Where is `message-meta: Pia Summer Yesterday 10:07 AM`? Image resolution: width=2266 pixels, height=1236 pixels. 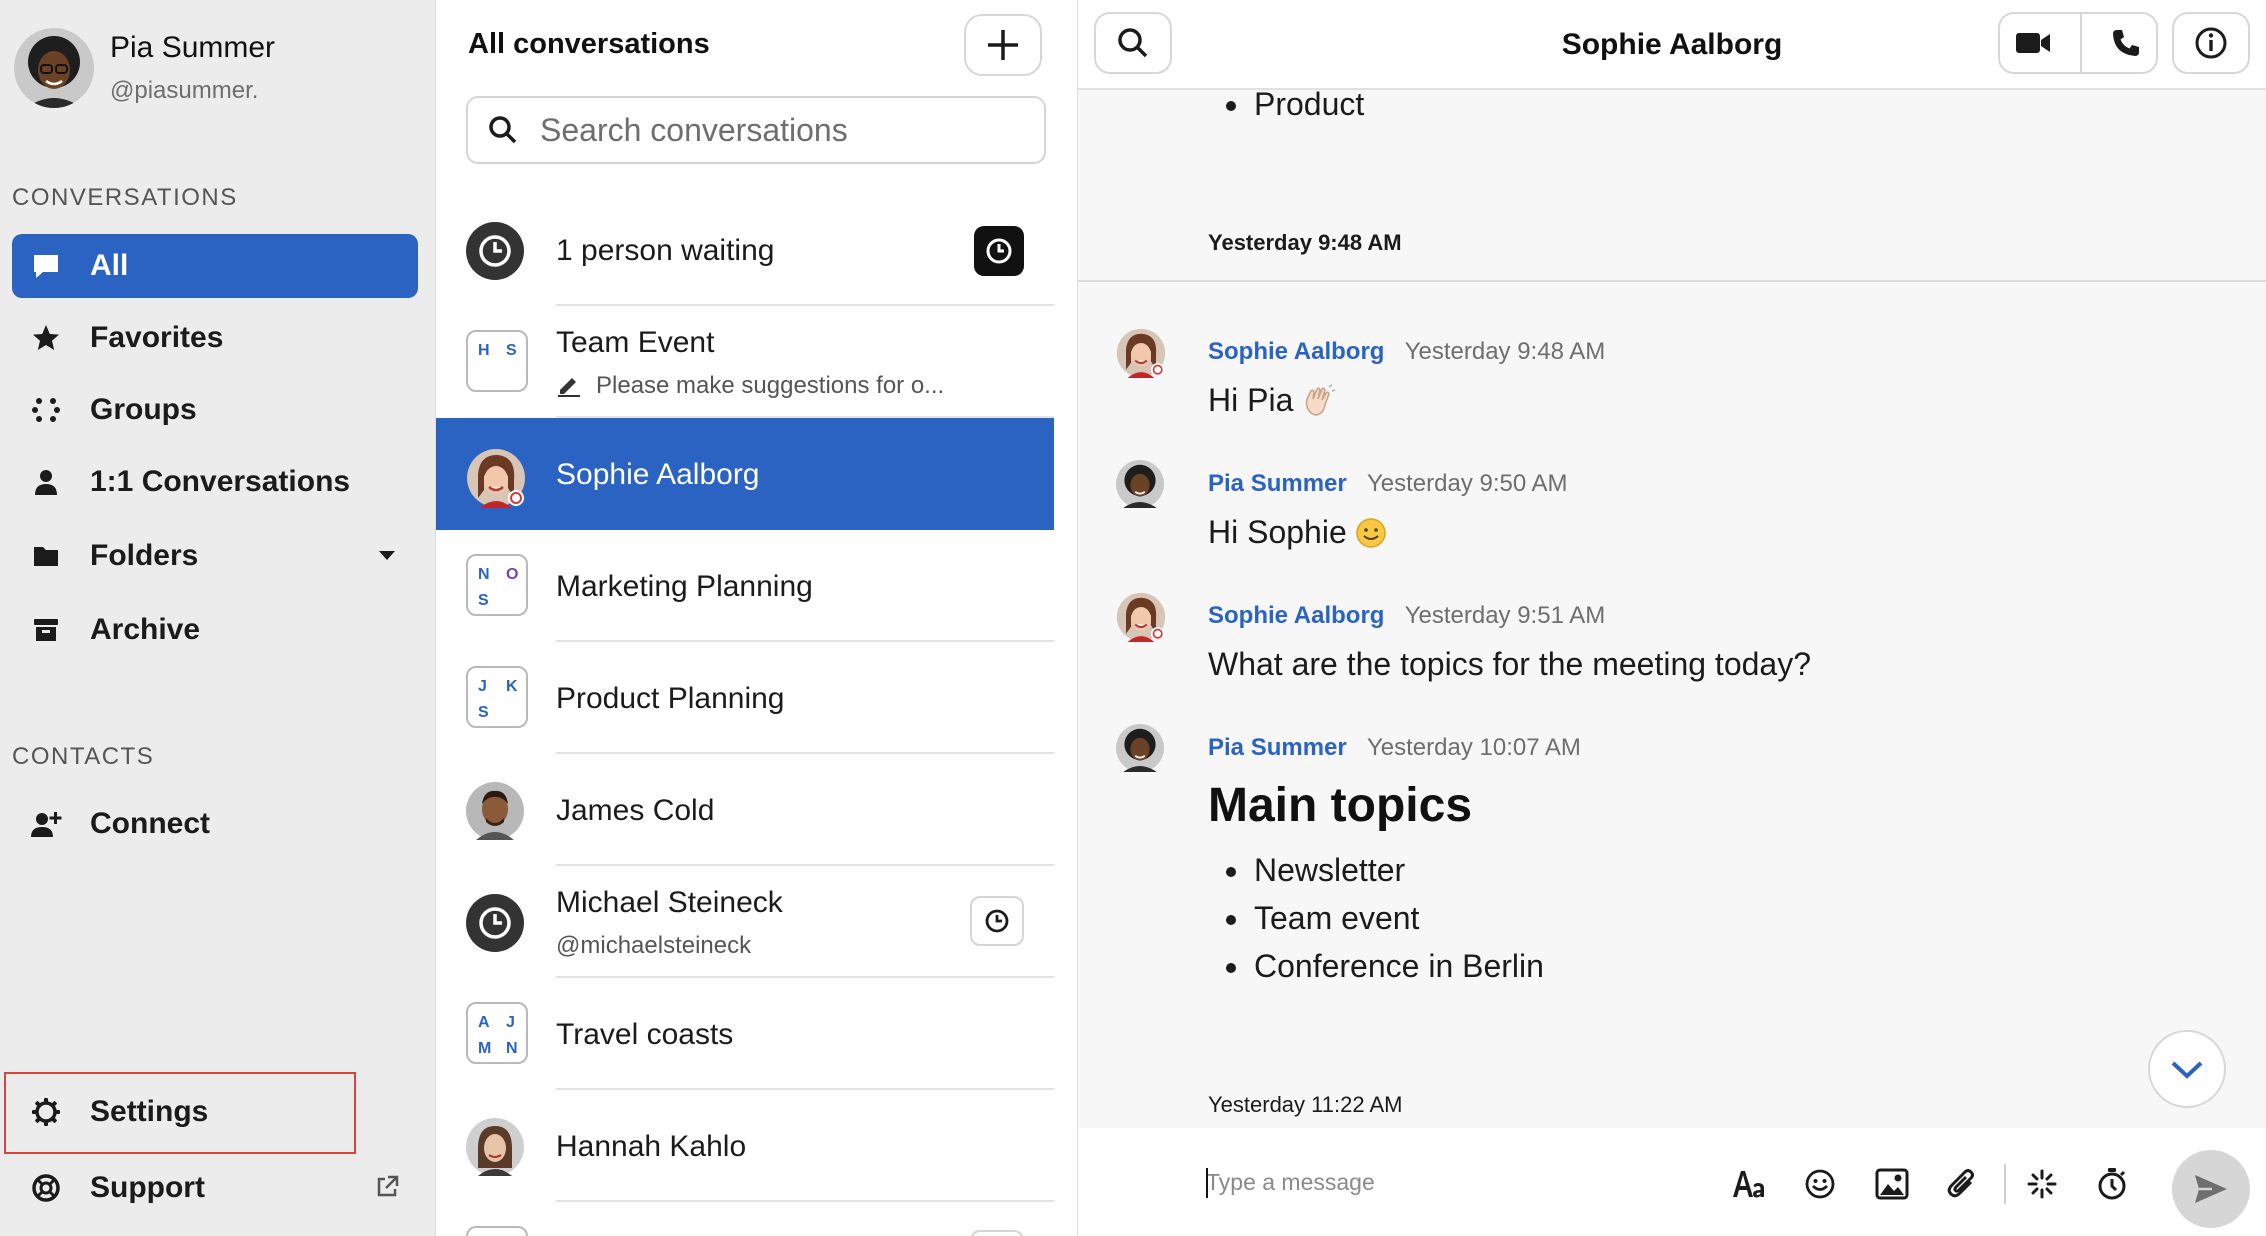 message-meta: Pia Summer Yesterday 10:07 AM is located at coordinates (1394, 748).